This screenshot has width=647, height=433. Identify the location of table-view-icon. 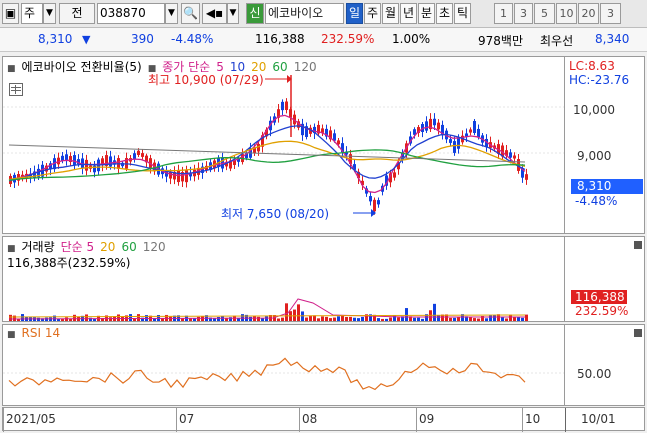
(16, 89).